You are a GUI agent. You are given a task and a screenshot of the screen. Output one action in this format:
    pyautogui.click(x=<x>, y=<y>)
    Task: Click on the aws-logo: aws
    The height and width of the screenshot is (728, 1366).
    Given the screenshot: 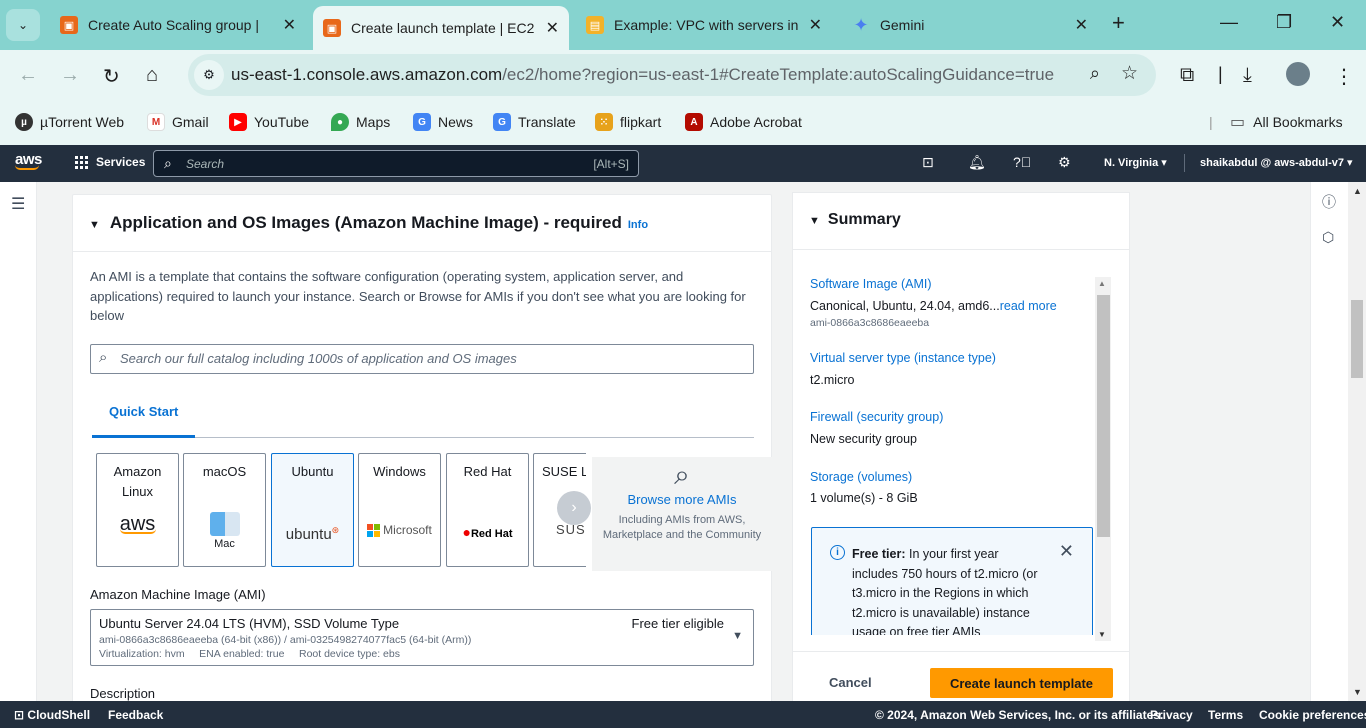 What is the action you would take?
    pyautogui.click(x=28, y=160)
    